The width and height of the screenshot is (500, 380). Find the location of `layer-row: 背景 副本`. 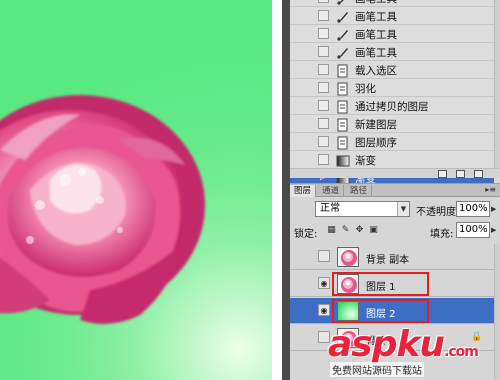

layer-row: 背景 副本 is located at coordinates (392, 257).